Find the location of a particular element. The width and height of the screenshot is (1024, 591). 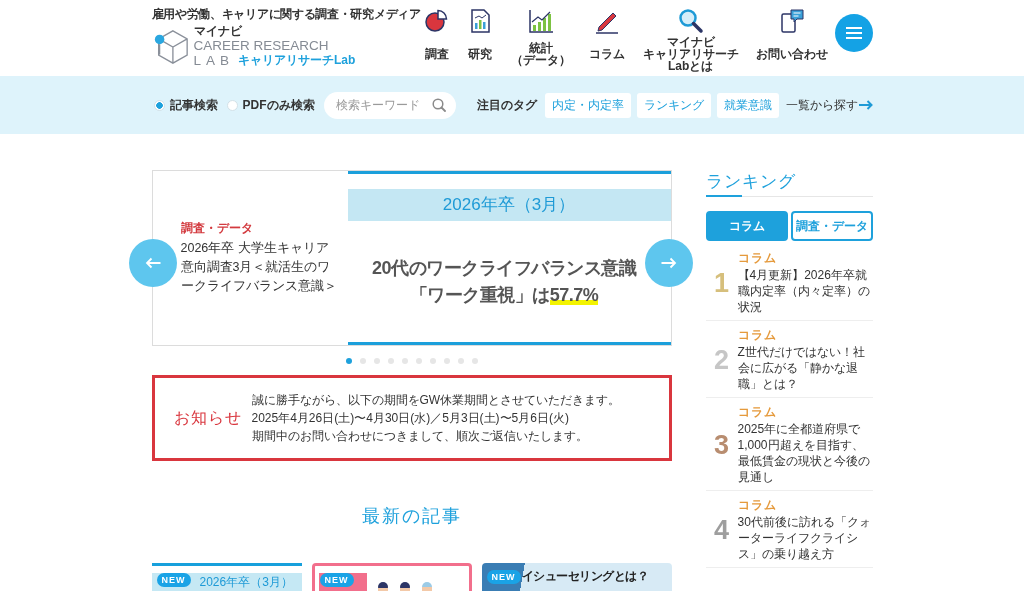

logo-subtitle: キャリアリサーチLab is located at coordinates (297, 60).